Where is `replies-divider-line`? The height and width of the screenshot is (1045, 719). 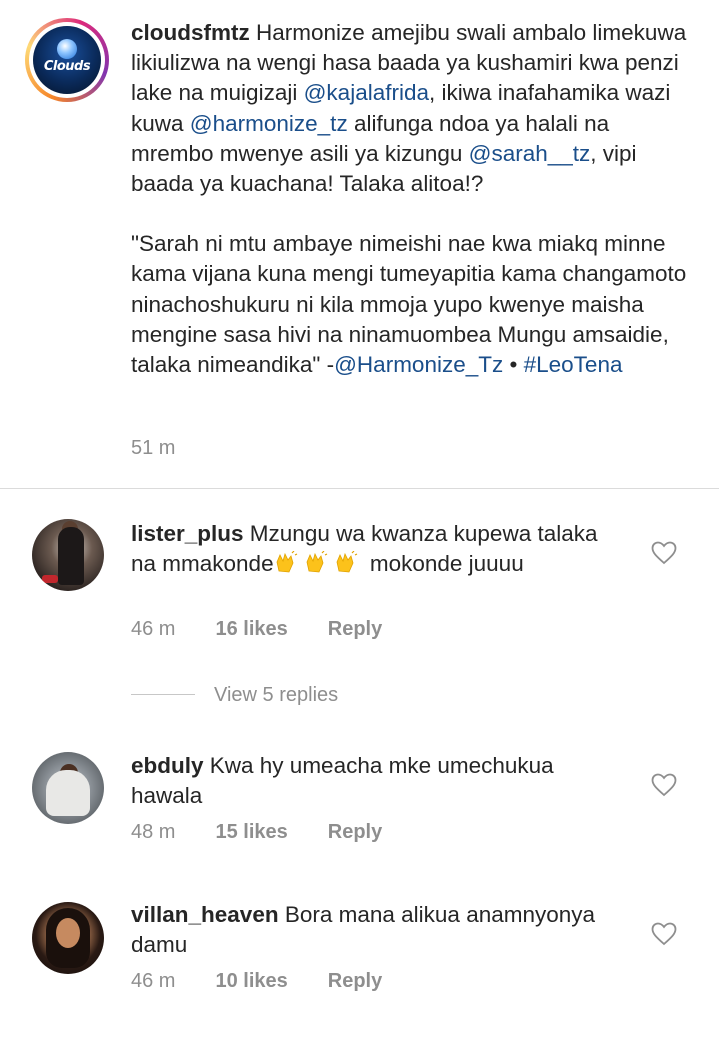
replies-divider-line is located at coordinates (163, 694).